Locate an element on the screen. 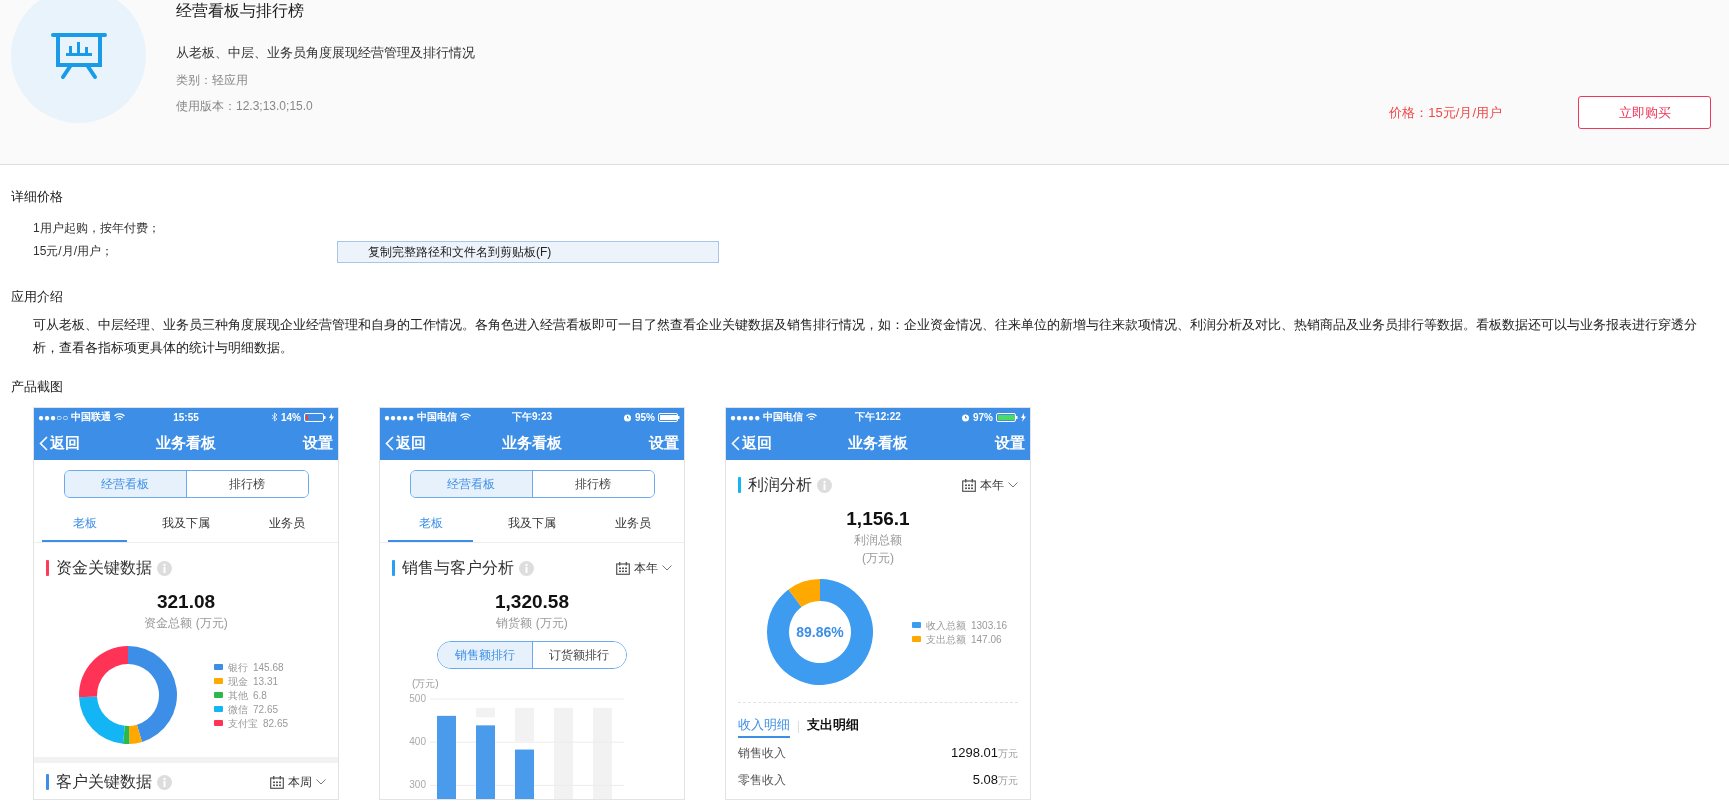  total-value: 1,156.1 is located at coordinates (878, 519).